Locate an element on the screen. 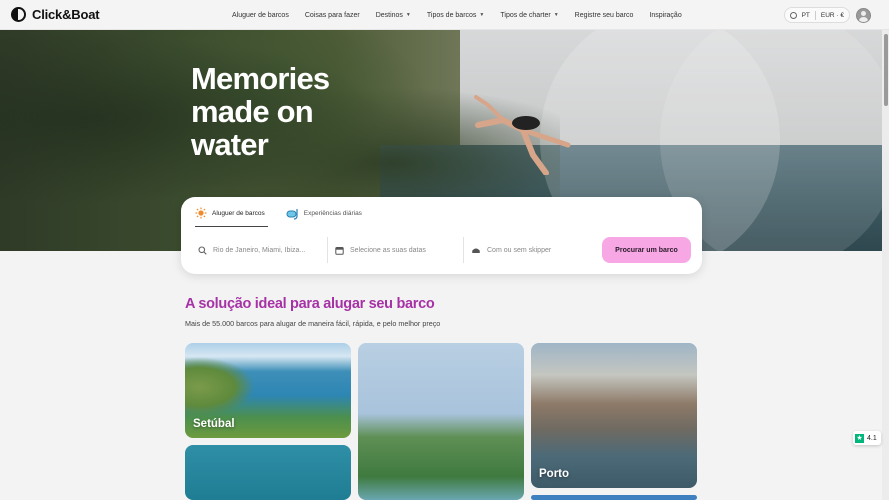  destination-label: Porto is located at coordinates (554, 474).